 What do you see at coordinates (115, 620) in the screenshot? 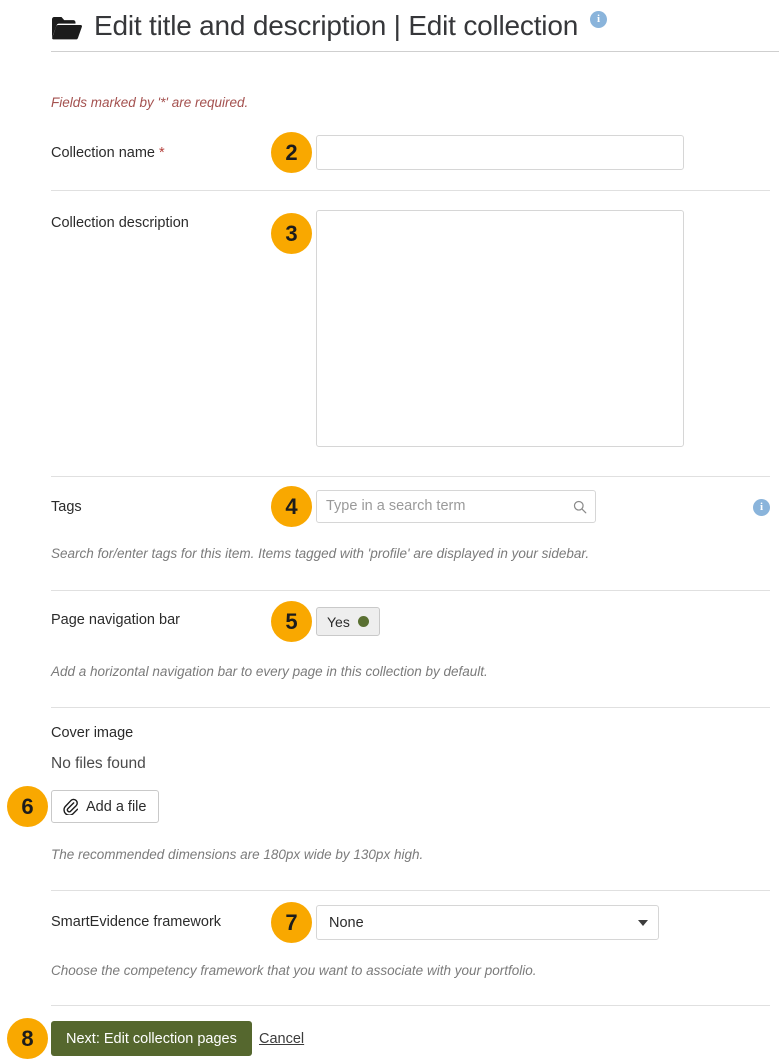
I see `page-navigation-bar-label: Page navigation bar` at bounding box center [115, 620].